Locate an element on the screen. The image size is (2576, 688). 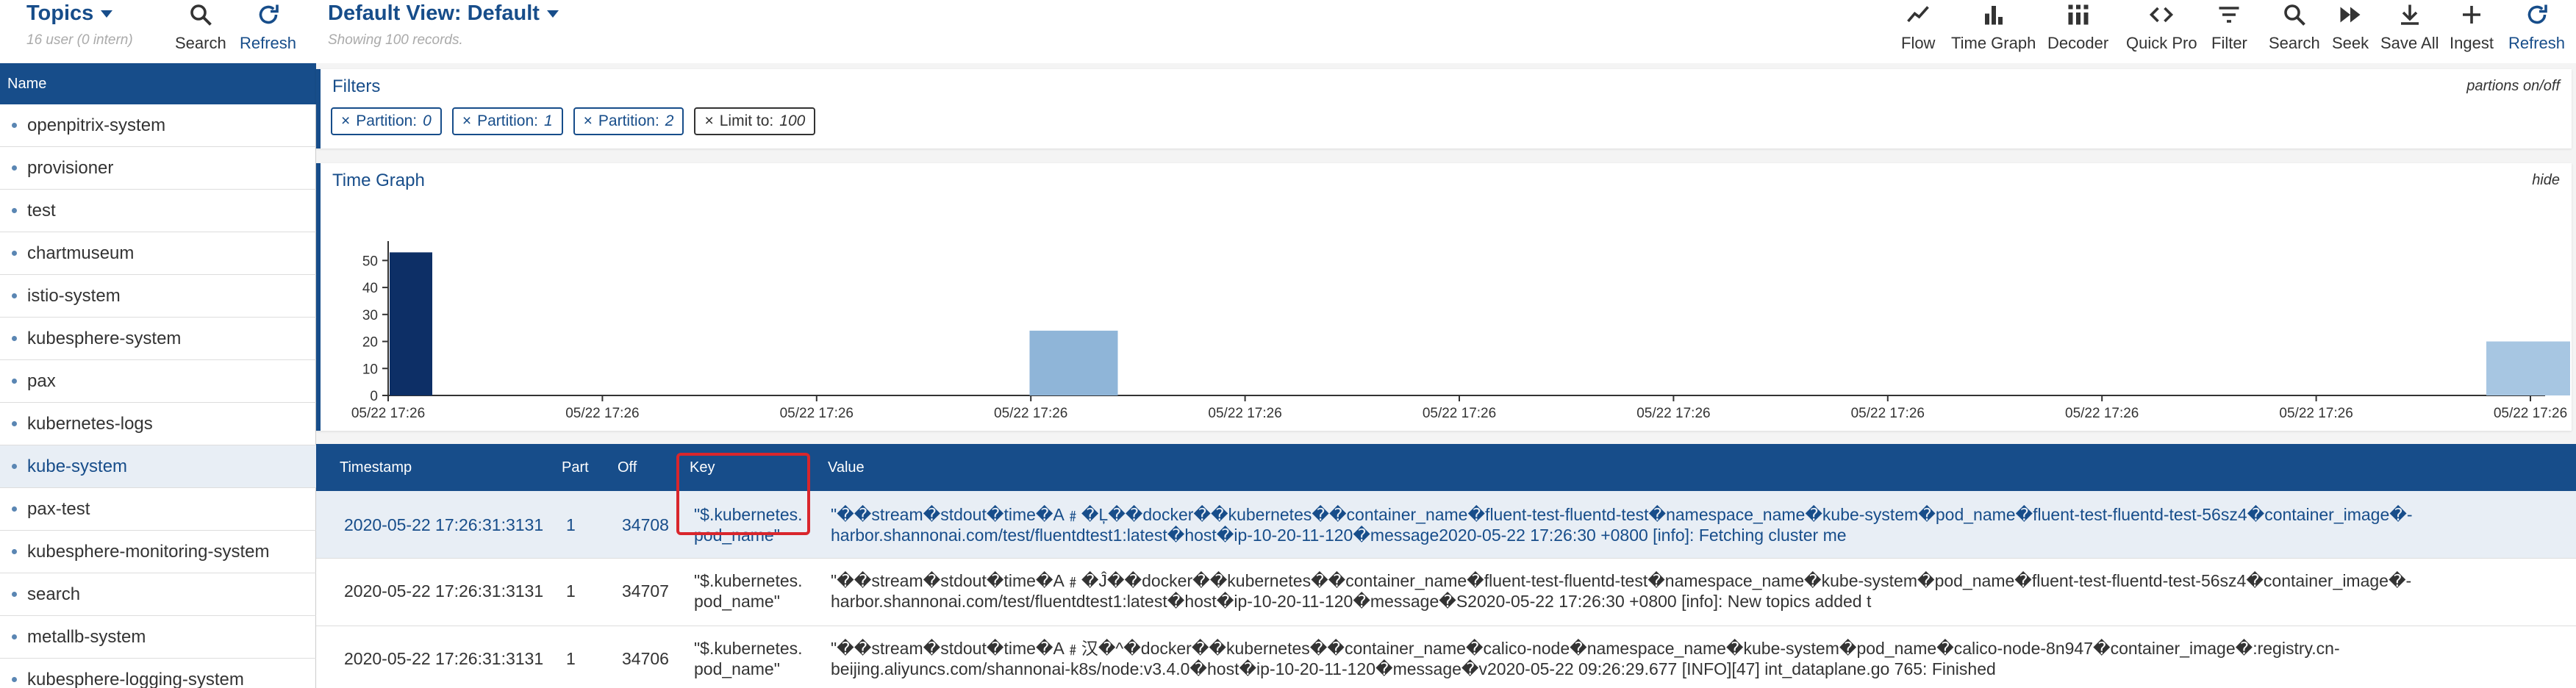
decoder-icon is located at coordinates (2078, 14).